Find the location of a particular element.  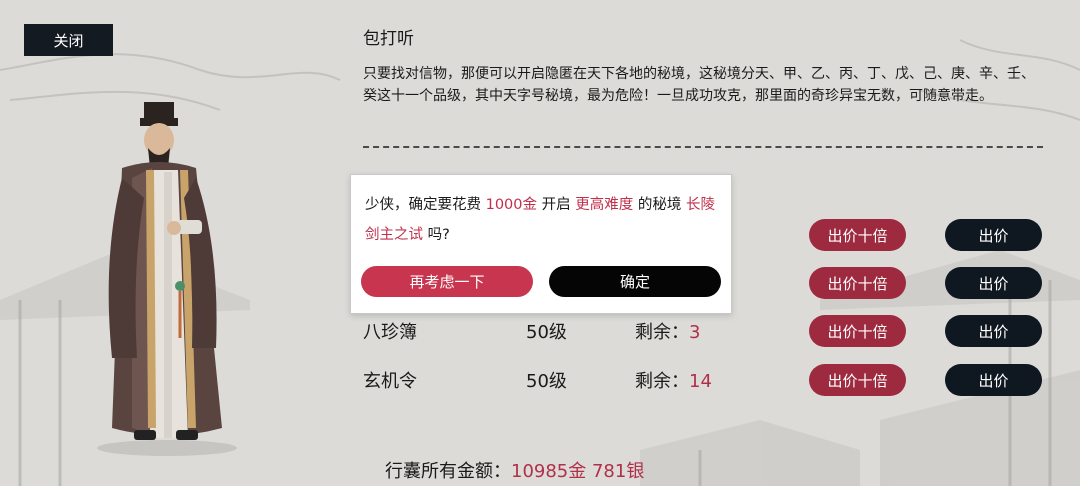

item-name: 玄机令 is located at coordinates (390, 381).